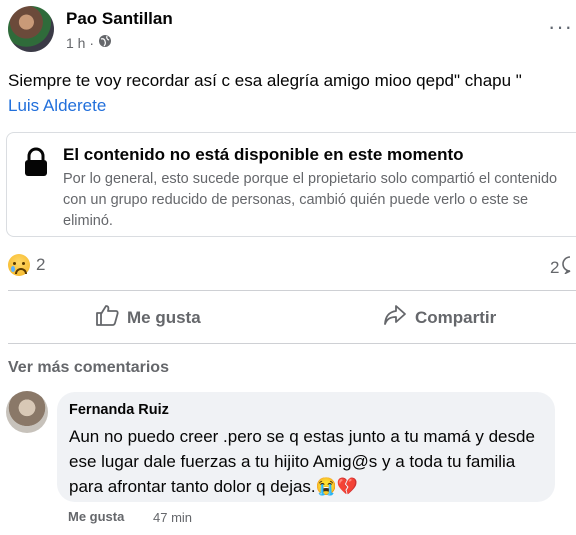 The width and height of the screenshot is (576, 535). I want to click on reactions-summary: 2, so click(26, 265).